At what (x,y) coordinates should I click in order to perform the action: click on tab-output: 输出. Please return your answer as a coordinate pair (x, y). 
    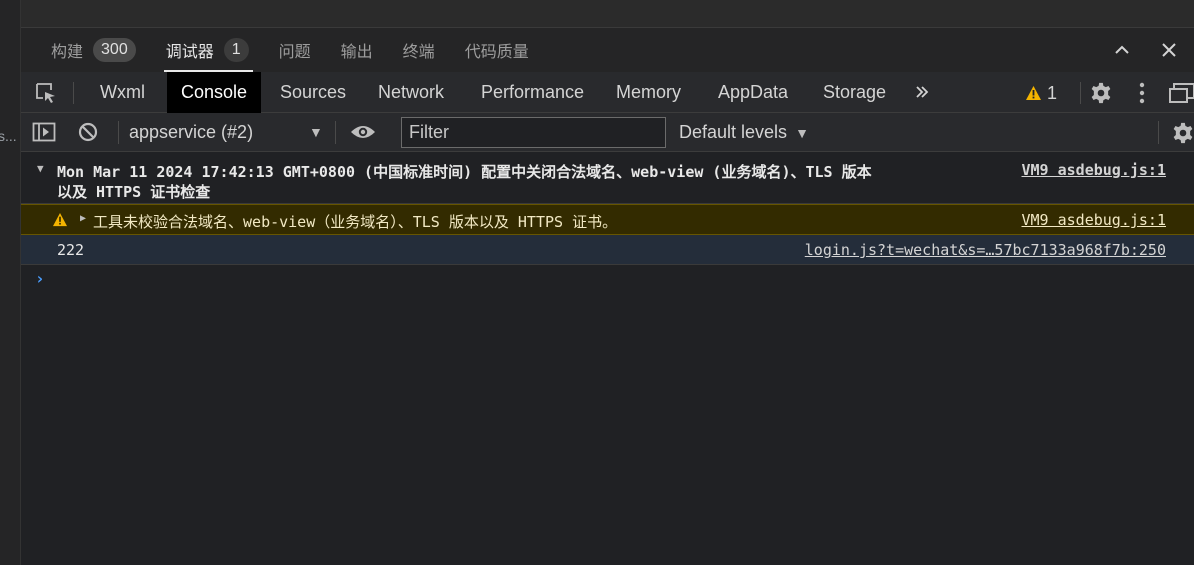
    Looking at the image, I should click on (357, 50).